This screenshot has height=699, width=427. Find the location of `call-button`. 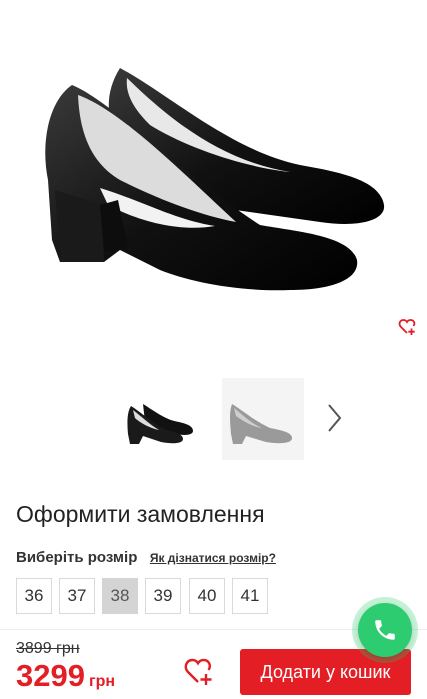

call-button is located at coordinates (385, 630).